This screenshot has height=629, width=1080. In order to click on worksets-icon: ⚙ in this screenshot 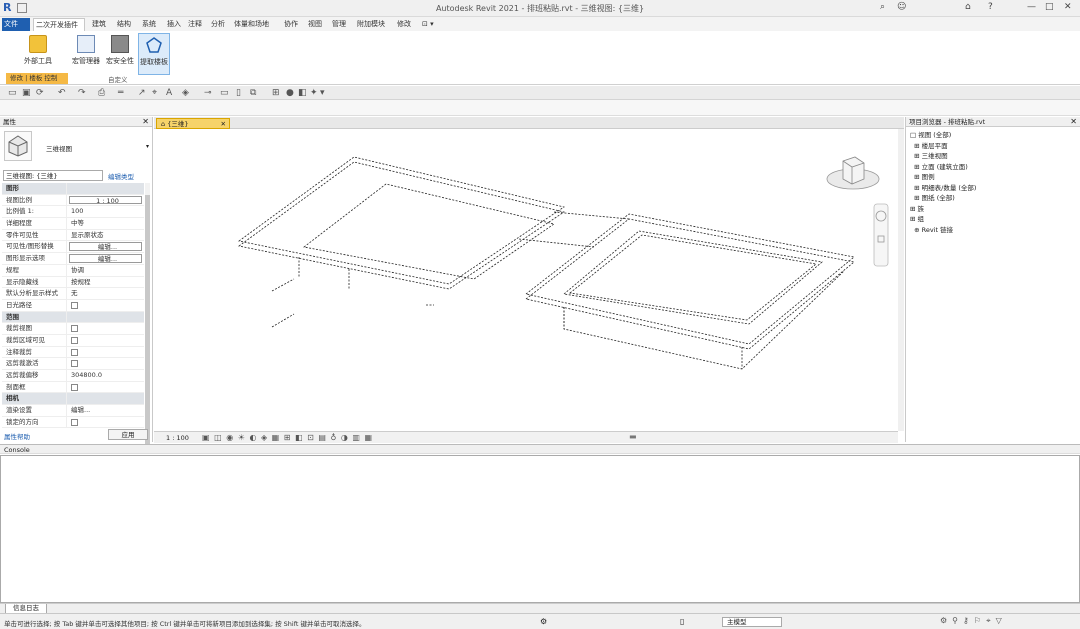, I will do `click(543, 621)`.